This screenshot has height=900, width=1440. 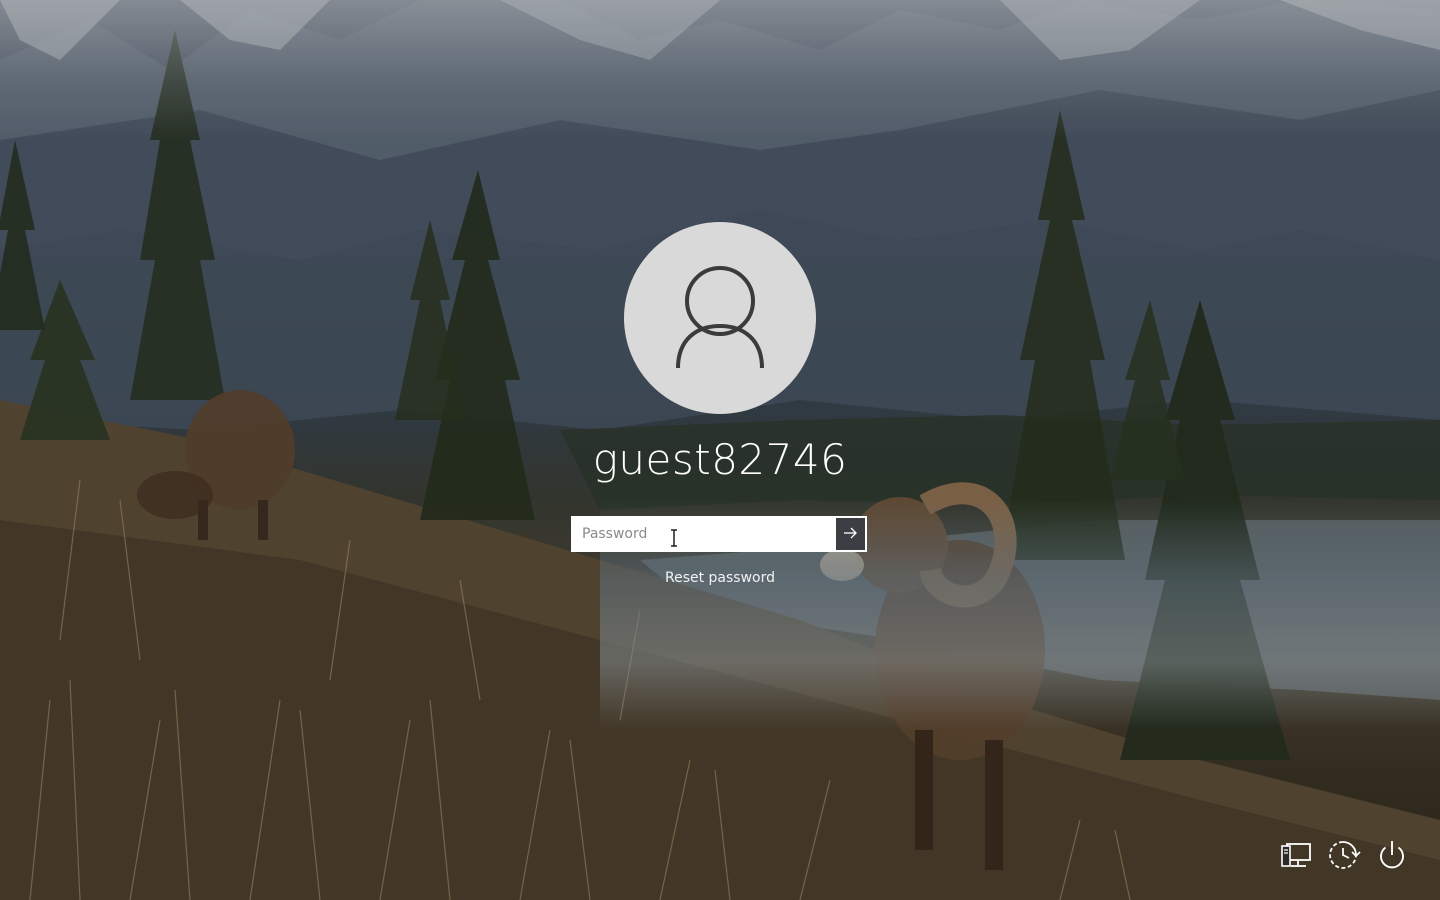 What do you see at coordinates (720, 459) in the screenshot?
I see `username-label: guest82746` at bounding box center [720, 459].